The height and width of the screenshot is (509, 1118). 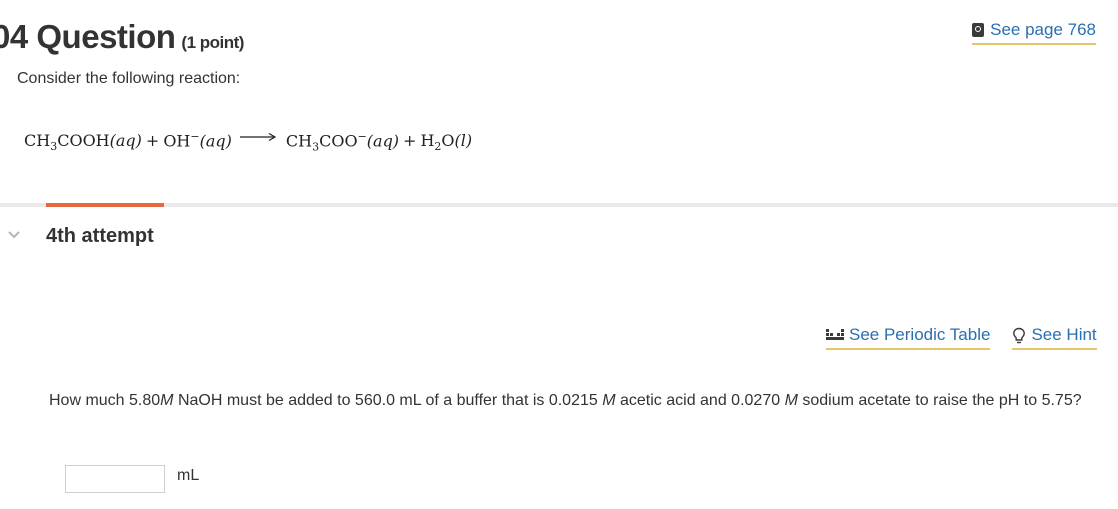 What do you see at coordinates (14, 235) in the screenshot?
I see `chevron-down-icon` at bounding box center [14, 235].